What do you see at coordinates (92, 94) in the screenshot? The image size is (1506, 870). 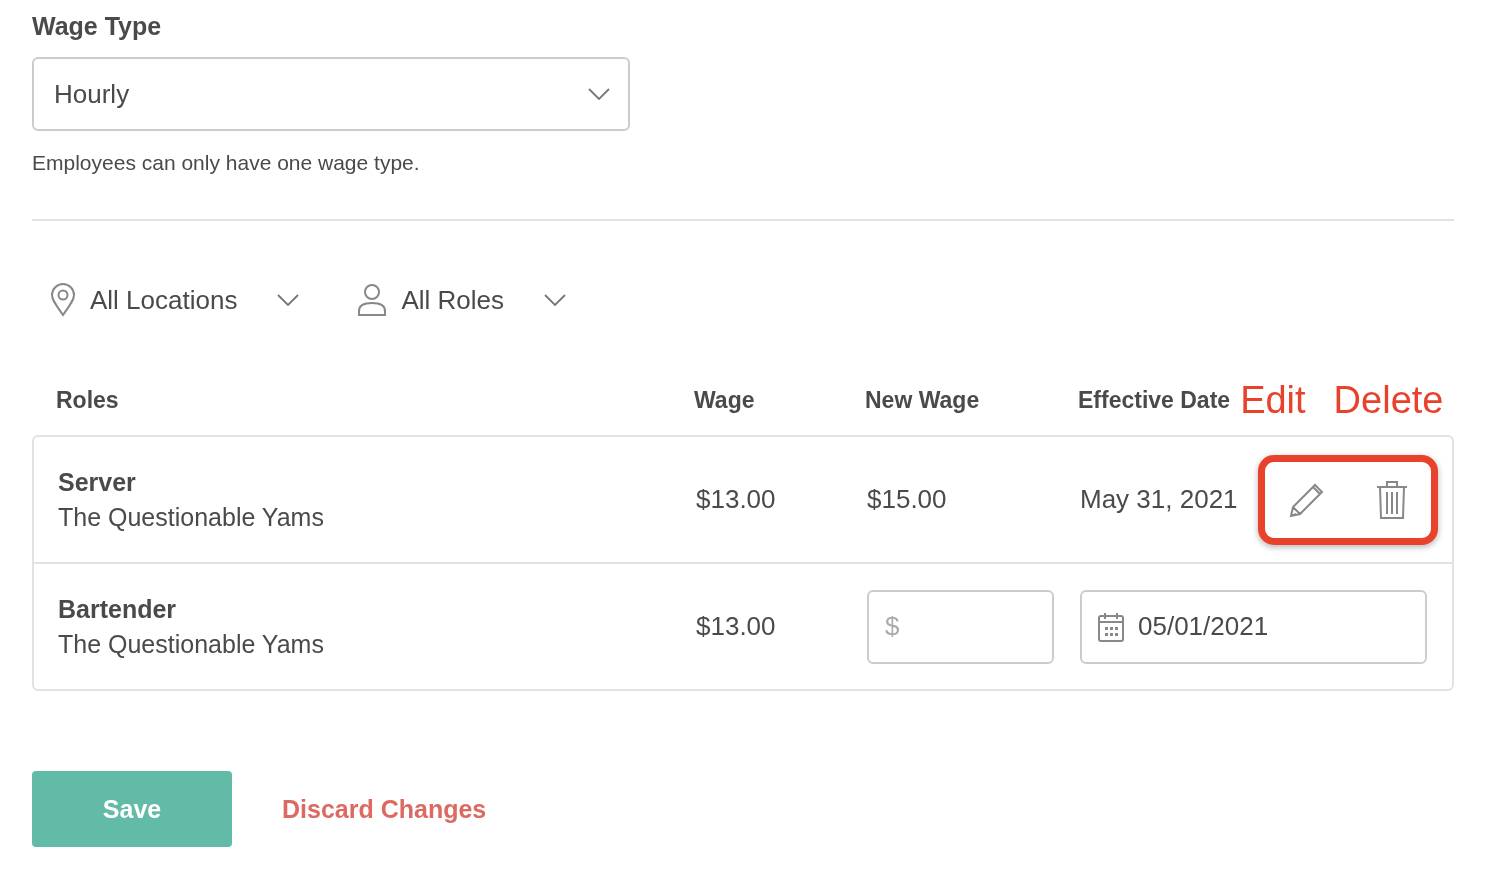 I see `select-value: Hourly` at bounding box center [92, 94].